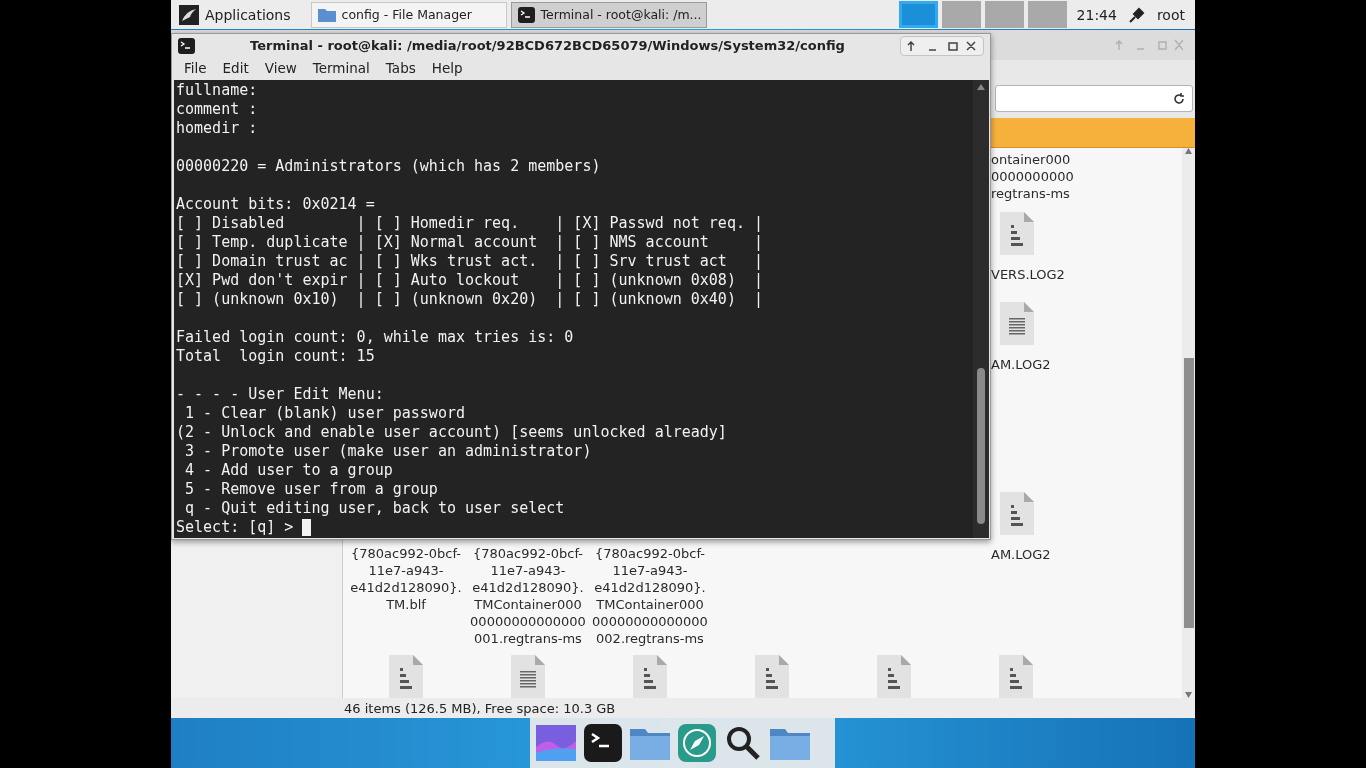 The width and height of the screenshot is (1366, 768). Describe the element at coordinates (235, 14) in the screenshot. I see `applications-menu: Applications` at that location.